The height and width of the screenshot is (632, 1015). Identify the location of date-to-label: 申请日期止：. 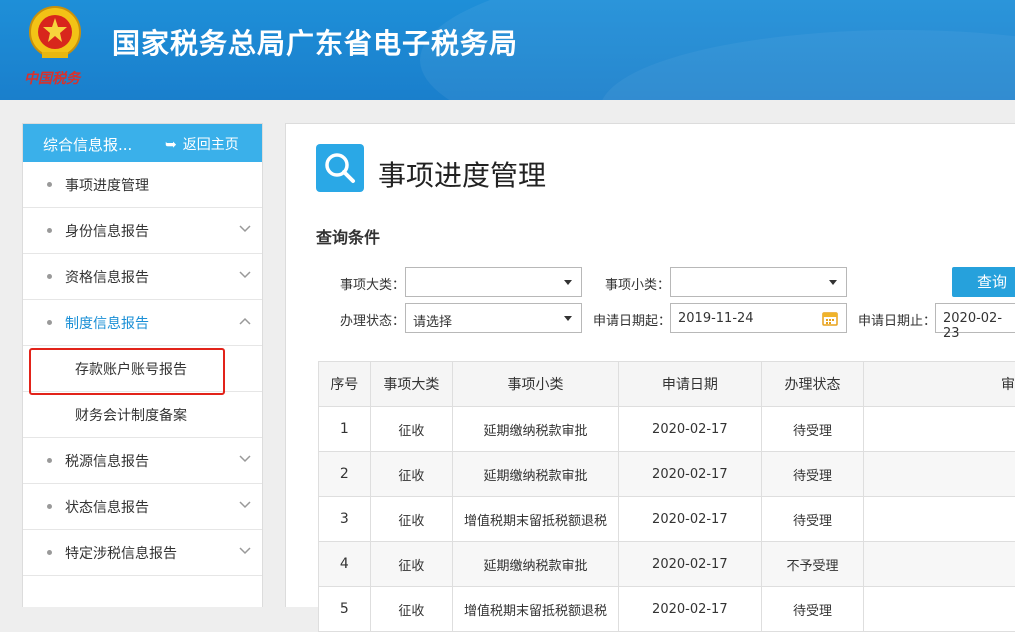
(897, 319).